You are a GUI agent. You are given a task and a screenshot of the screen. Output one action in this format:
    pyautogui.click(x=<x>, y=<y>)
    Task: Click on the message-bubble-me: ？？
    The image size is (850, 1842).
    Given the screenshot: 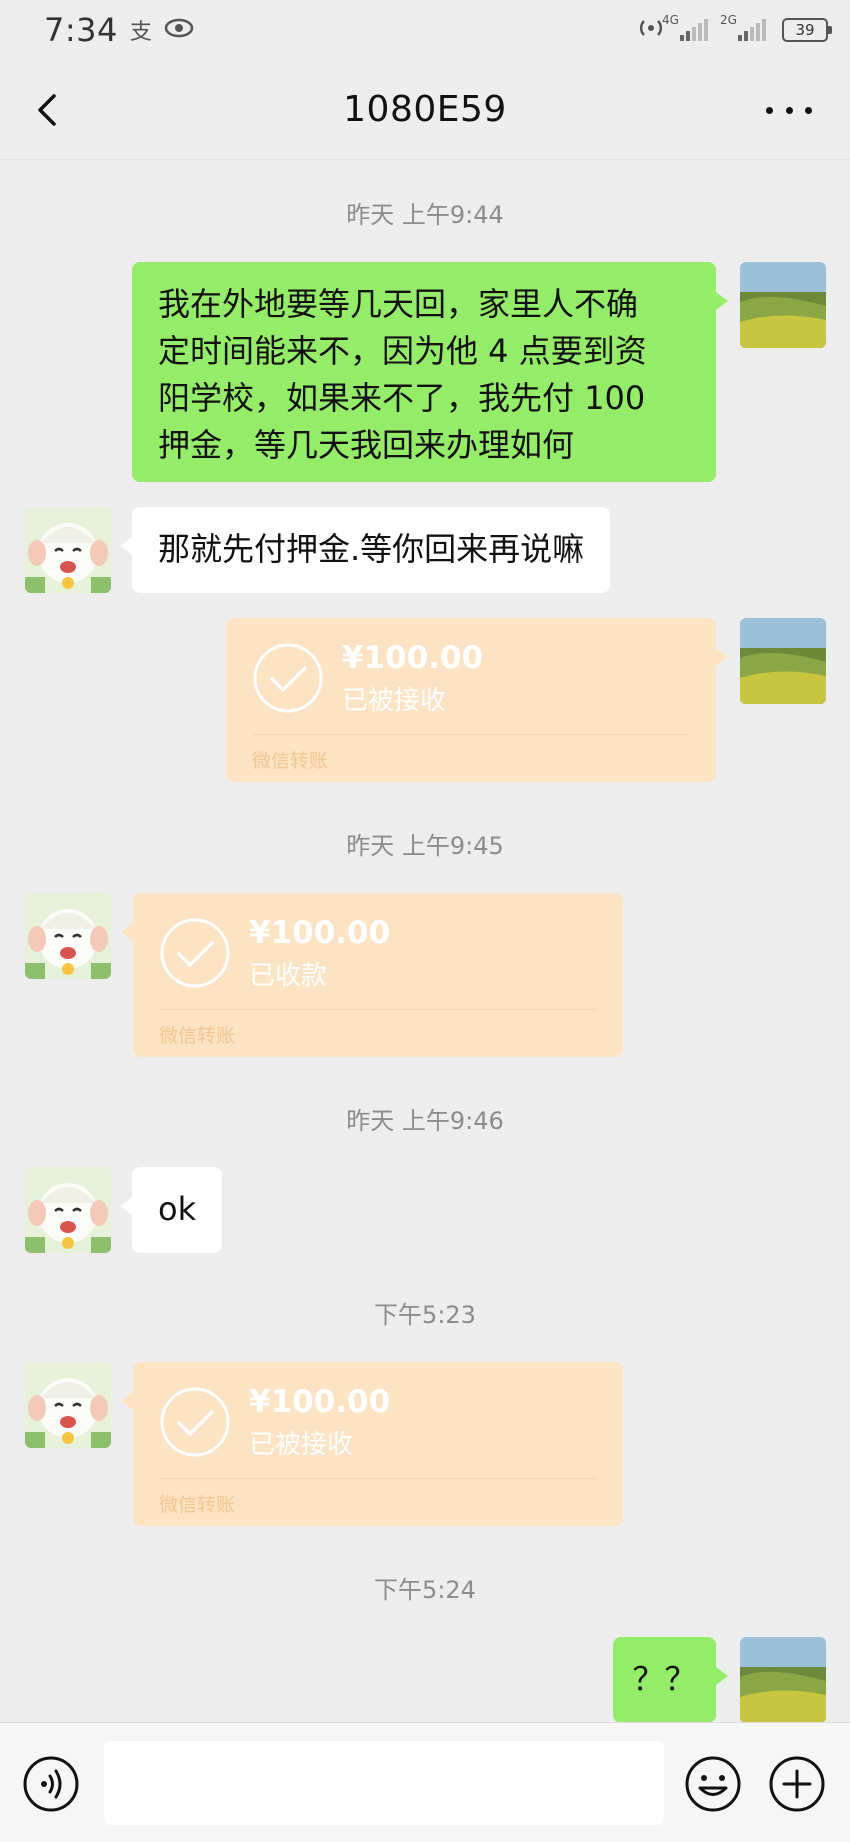 What is the action you would take?
    pyautogui.click(x=670, y=1680)
    